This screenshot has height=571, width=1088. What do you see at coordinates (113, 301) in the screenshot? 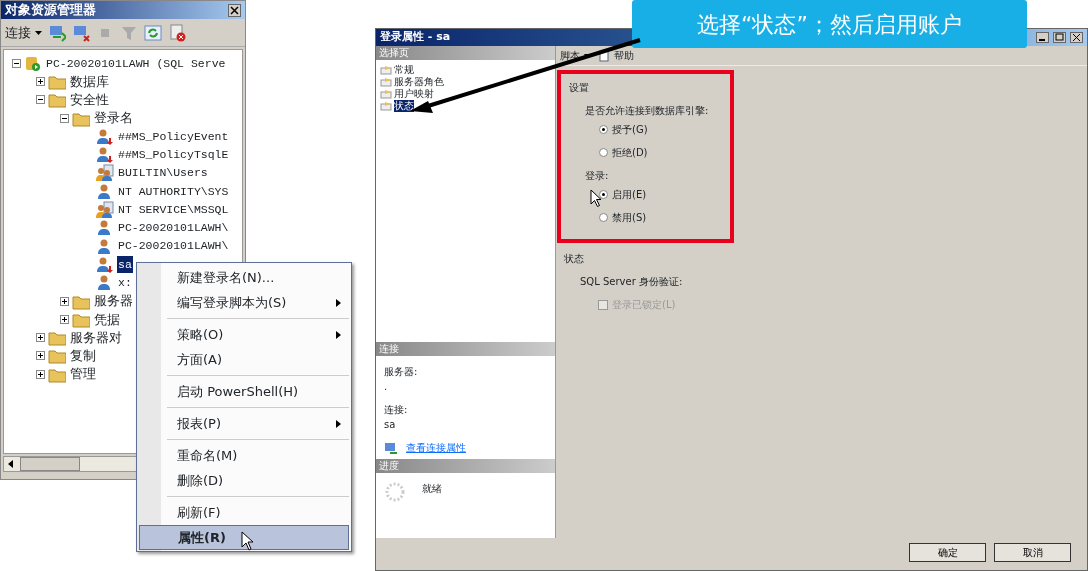
I see `tree-item: 服务器` at bounding box center [113, 301].